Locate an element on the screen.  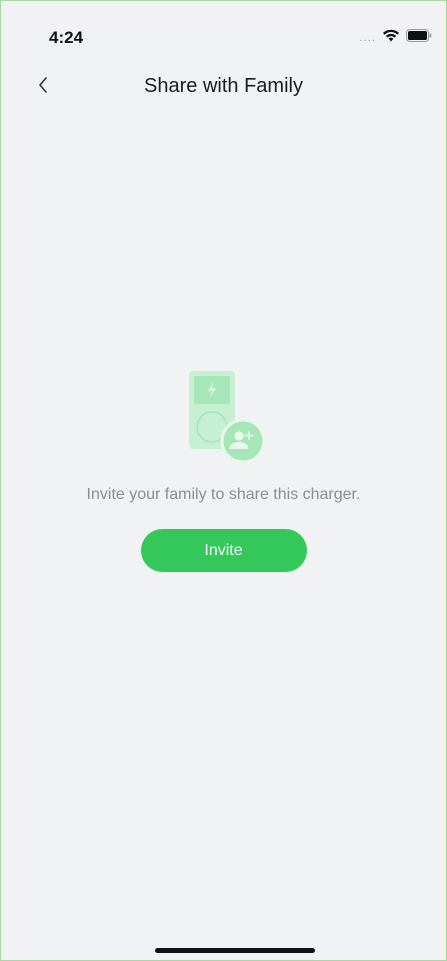
home-indicator is located at coordinates (235, 950).